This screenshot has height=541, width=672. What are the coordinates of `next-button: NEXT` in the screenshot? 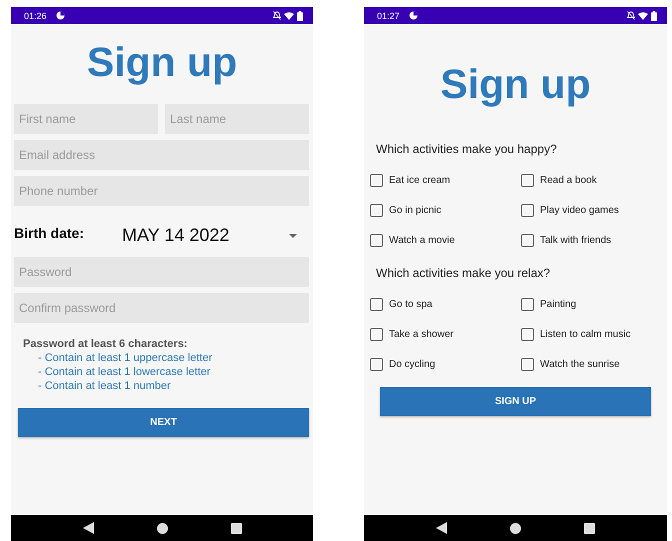 It's located at (163, 422).